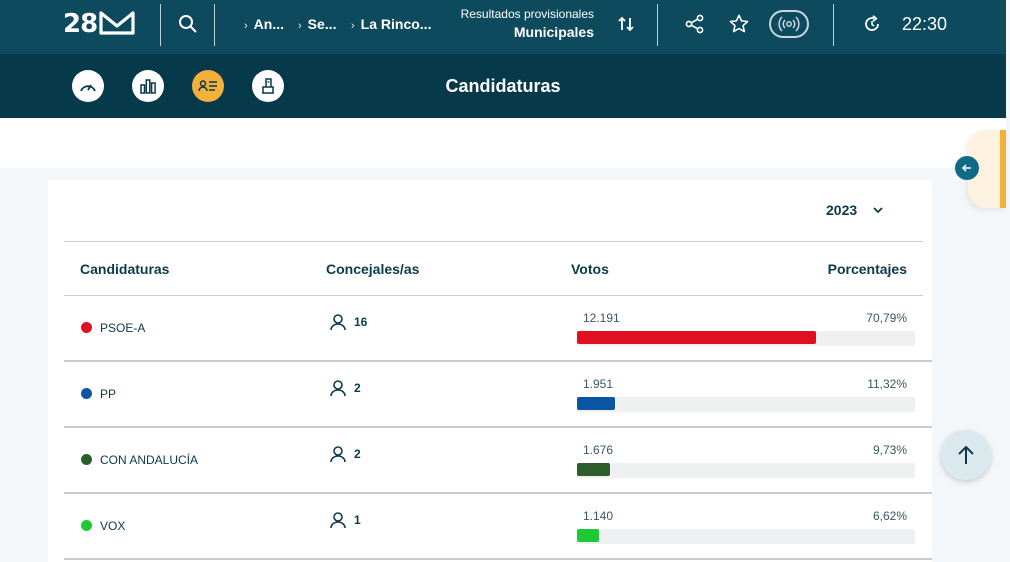 The width and height of the screenshot is (1010, 562). I want to click on seat-count: 1, so click(357, 520).